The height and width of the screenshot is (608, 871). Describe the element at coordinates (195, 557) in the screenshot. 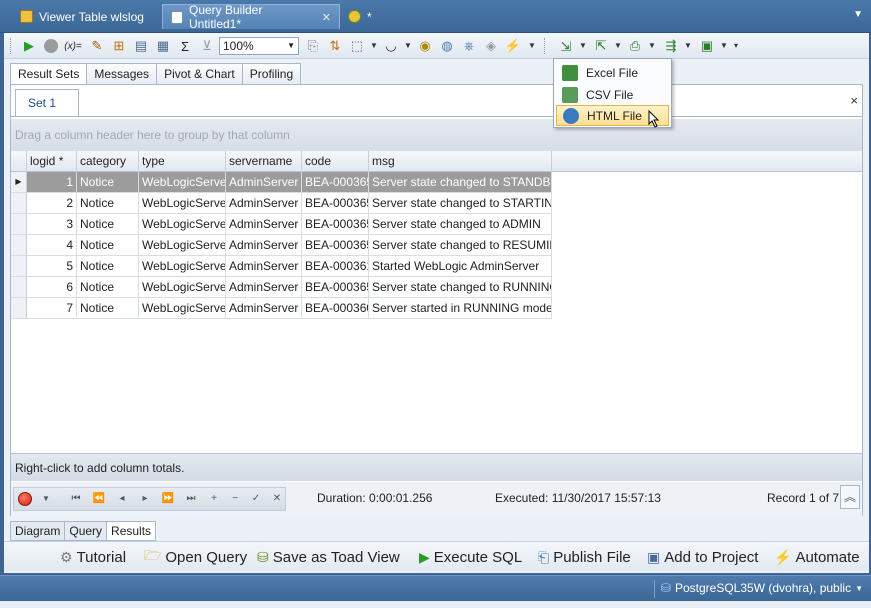

I see `open-query-button: 🗁 Open Query` at that location.